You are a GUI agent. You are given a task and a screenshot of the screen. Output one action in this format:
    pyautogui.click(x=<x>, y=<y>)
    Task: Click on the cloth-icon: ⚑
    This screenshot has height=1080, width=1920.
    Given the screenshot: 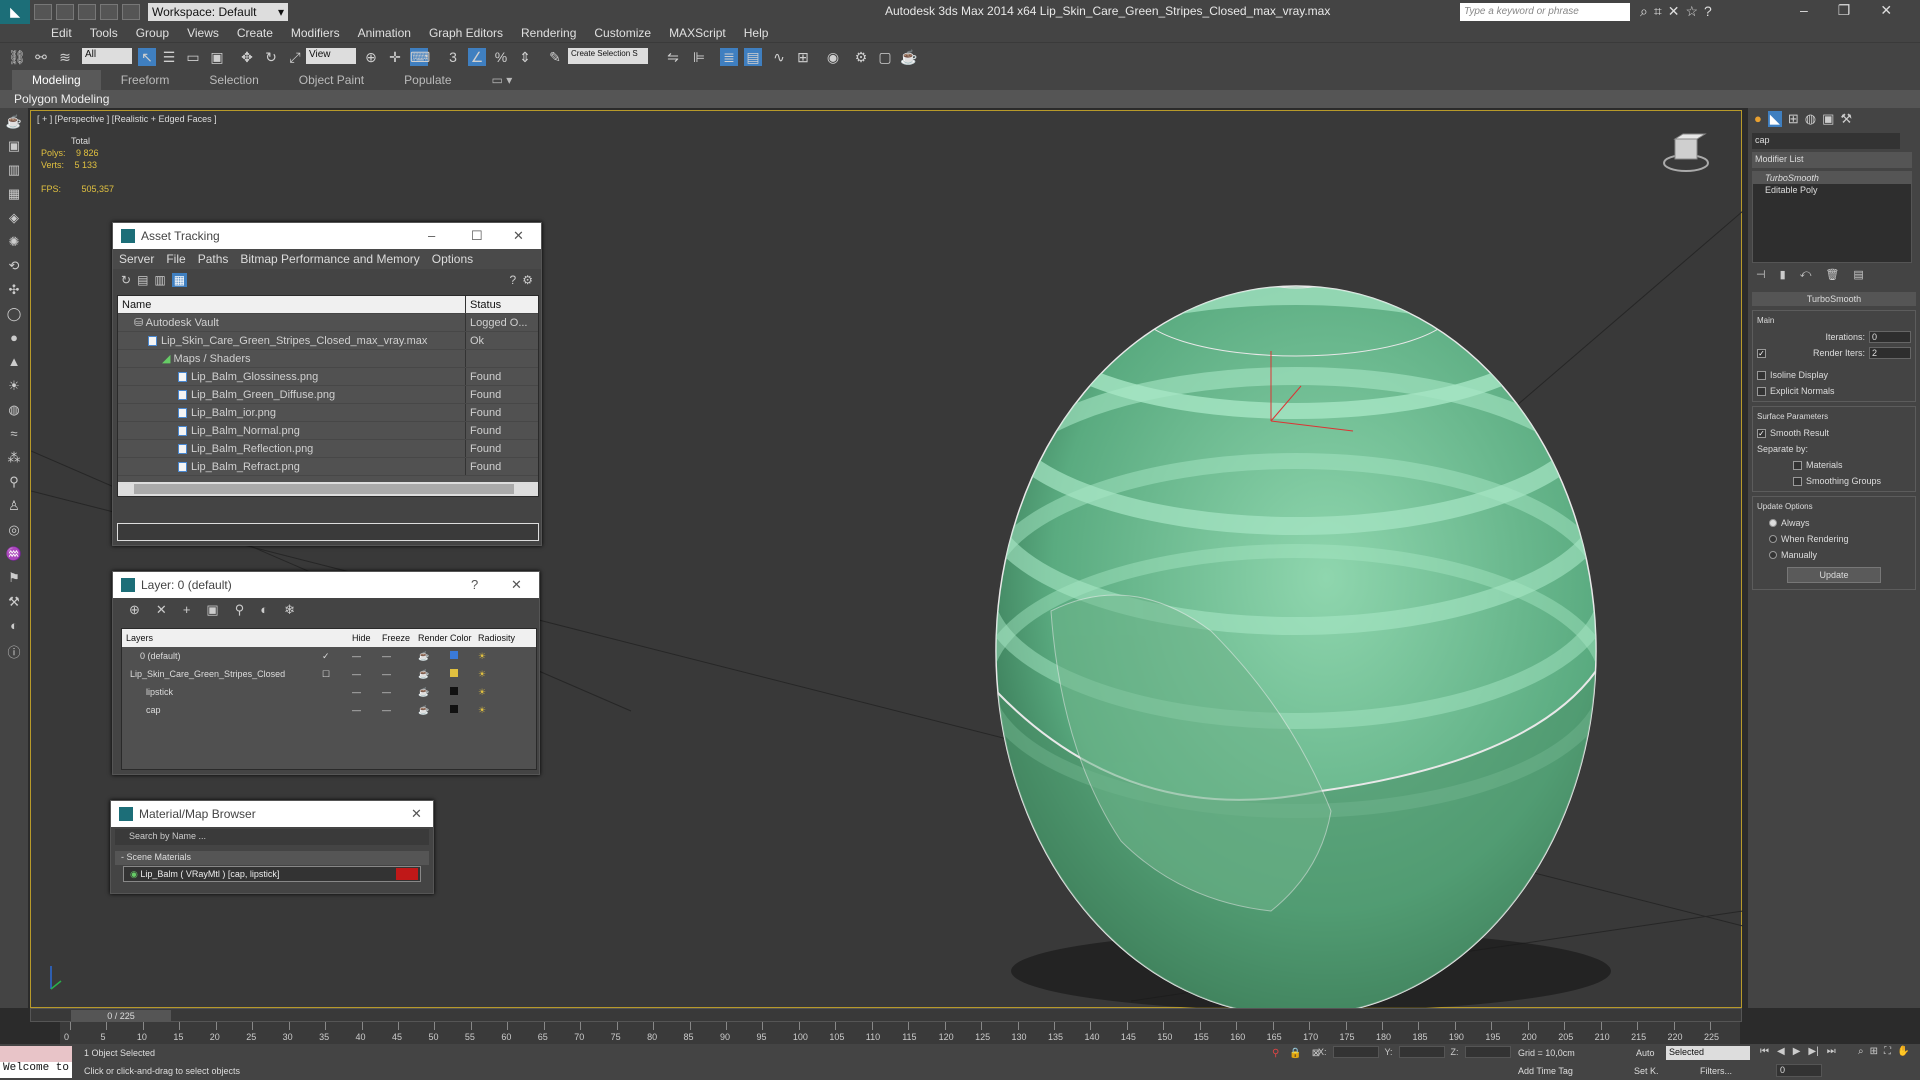 What is the action you would take?
    pyautogui.click(x=14, y=579)
    